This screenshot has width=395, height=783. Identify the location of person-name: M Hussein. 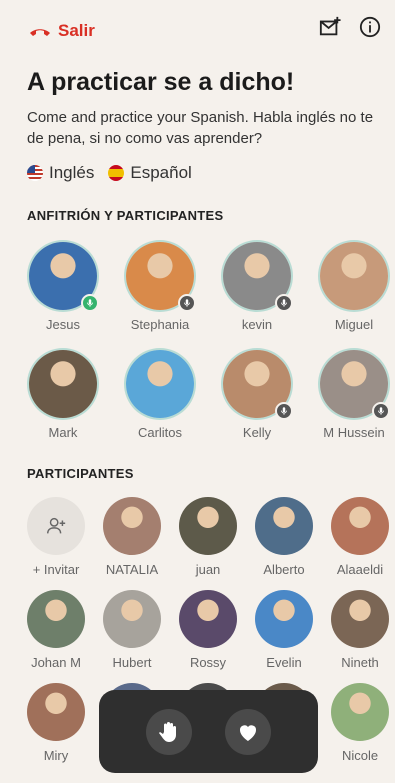
(354, 432).